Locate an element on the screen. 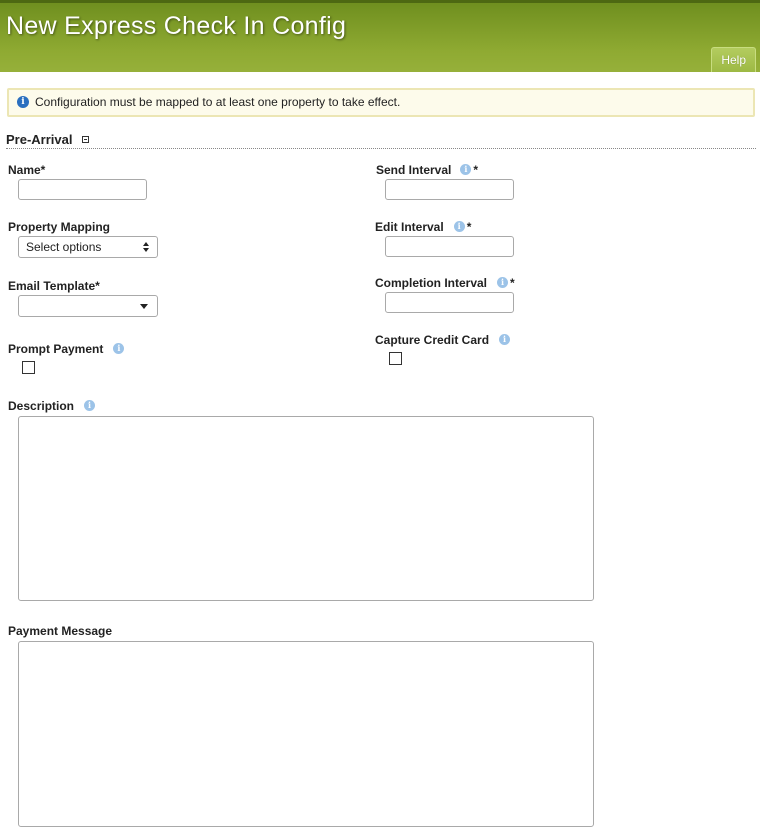 The width and height of the screenshot is (760, 832). description-label: Description i is located at coordinates (52, 406).